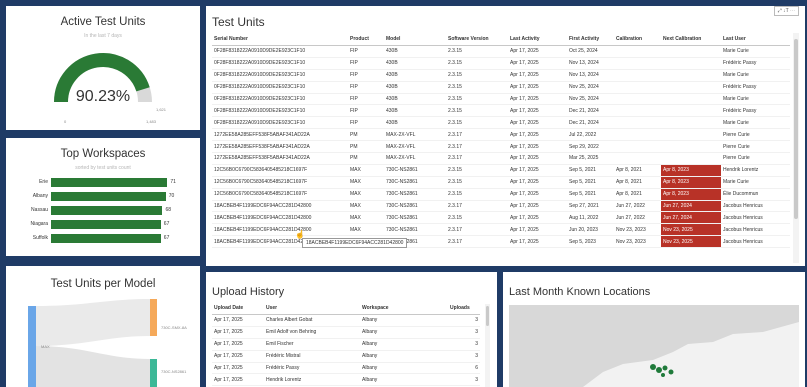 The width and height of the screenshot is (807, 387). Describe the element at coordinates (691, 206) in the screenshot. I see `table-cell: Jun 27, 2024` at that location.